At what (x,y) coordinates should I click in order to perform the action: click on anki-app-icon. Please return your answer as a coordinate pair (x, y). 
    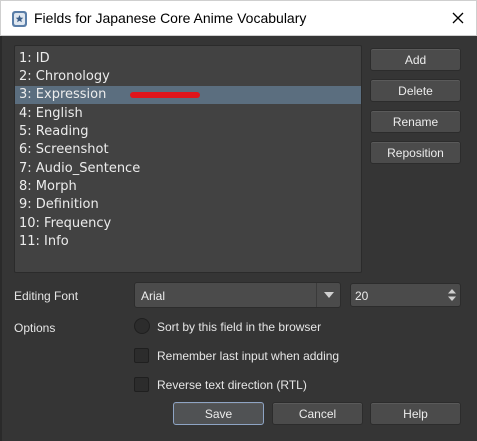
    Looking at the image, I should click on (19, 19).